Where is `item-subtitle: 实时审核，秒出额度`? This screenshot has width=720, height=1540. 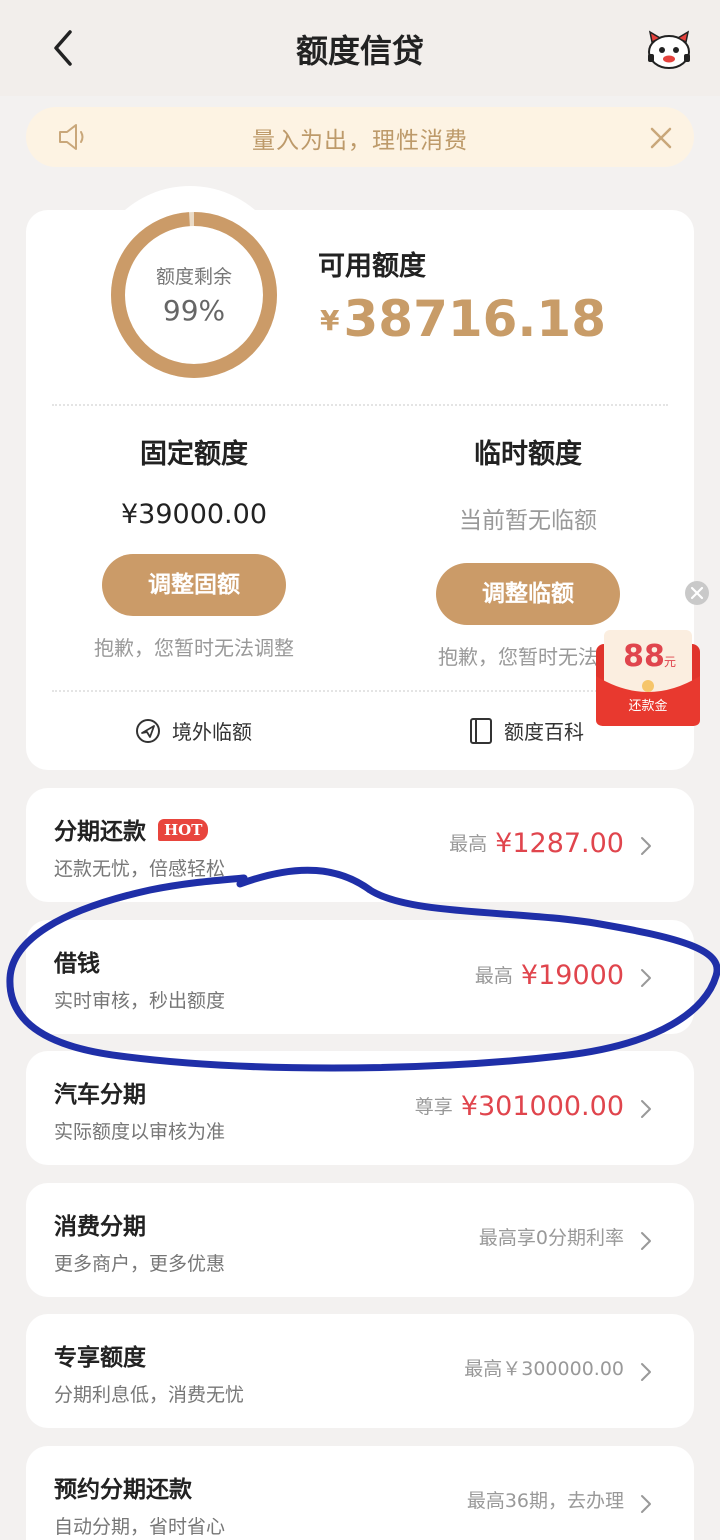 item-subtitle: 实时审核，秒出额度 is located at coordinates (140, 1001).